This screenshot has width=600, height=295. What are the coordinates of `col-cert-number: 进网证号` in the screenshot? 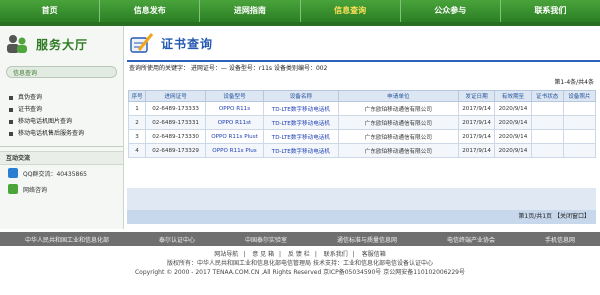 It's located at (176, 96).